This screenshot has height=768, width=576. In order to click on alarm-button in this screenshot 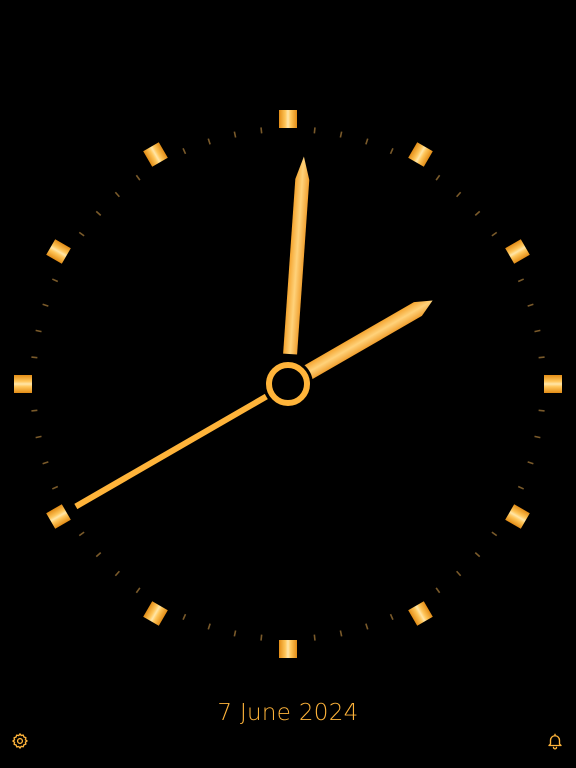, I will do `click(555, 741)`.